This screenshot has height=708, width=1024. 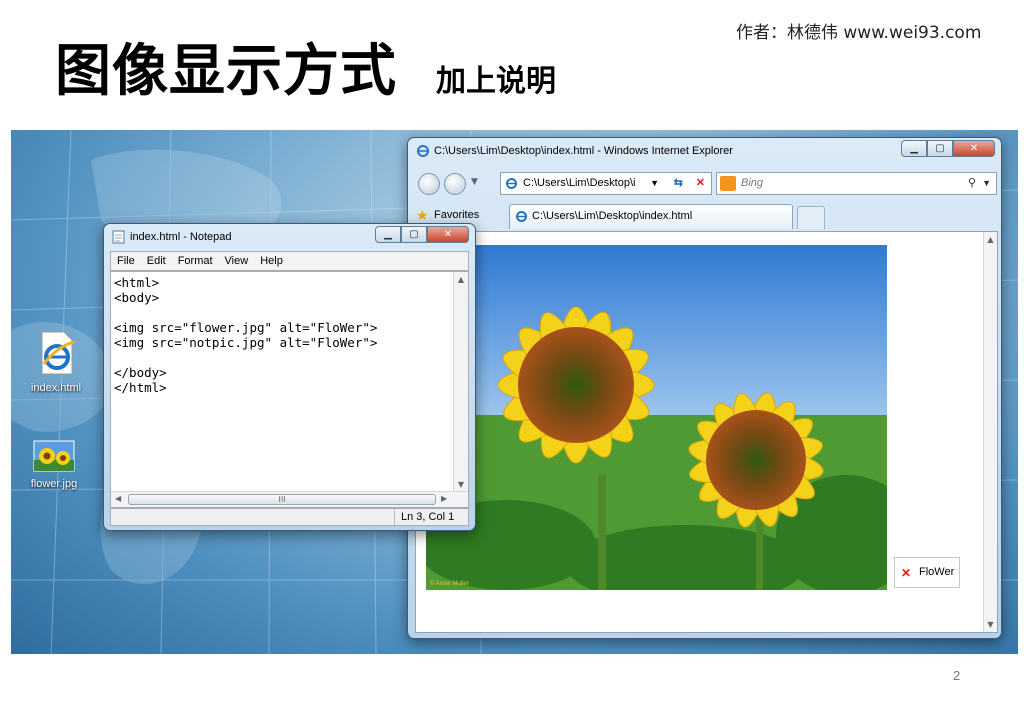 I want to click on search-placeholder: Bing, so click(x=752, y=183).